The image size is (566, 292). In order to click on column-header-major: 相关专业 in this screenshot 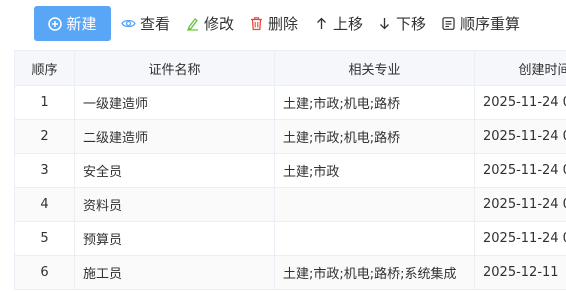, I will do `click(374, 68)`.